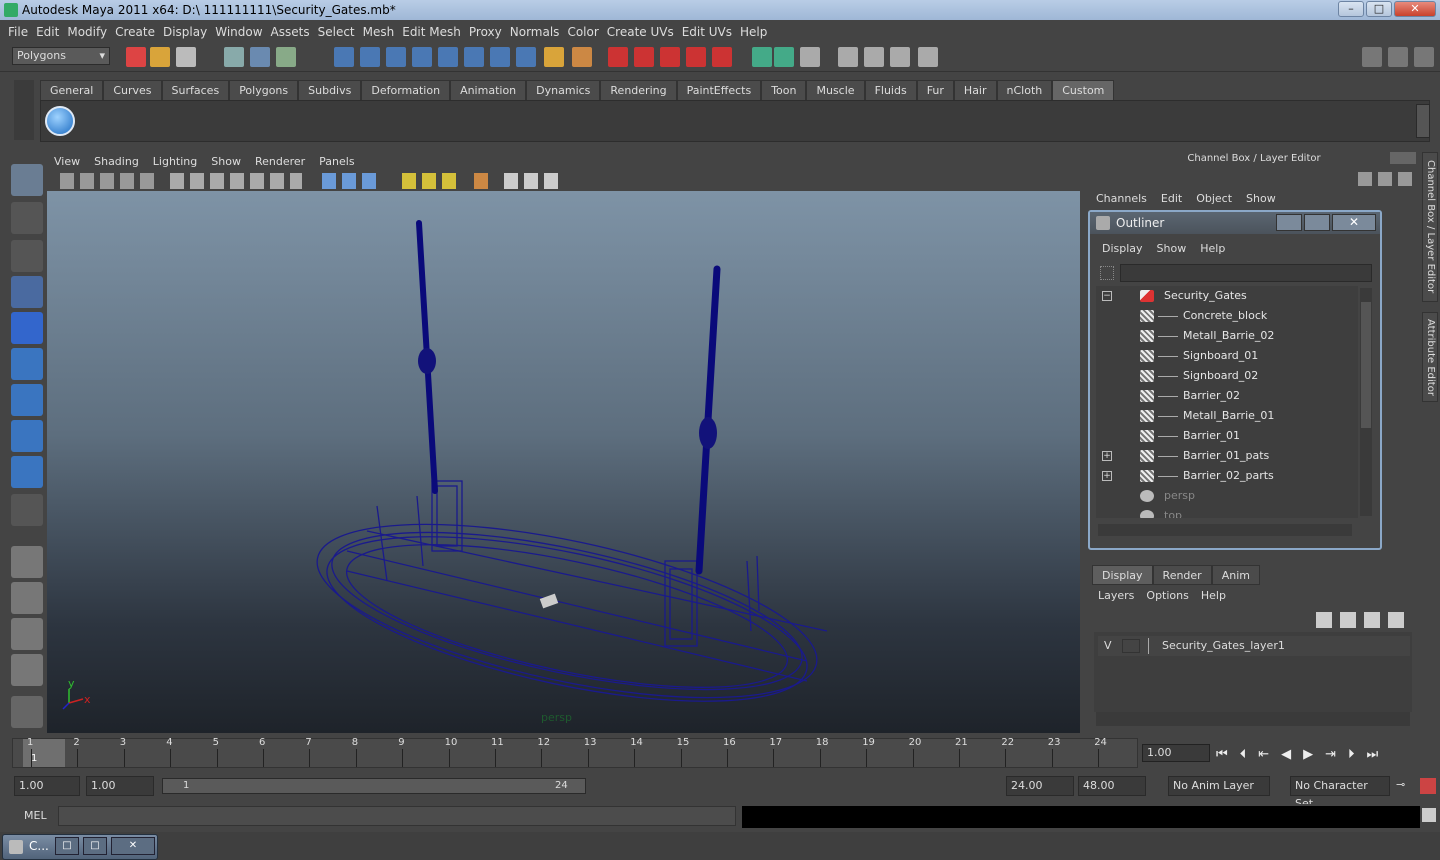 This screenshot has width=1440, height=860. Describe the element at coordinates (1235, 223) in the screenshot. I see `outliner-title-bar: Outliner ✕` at that location.